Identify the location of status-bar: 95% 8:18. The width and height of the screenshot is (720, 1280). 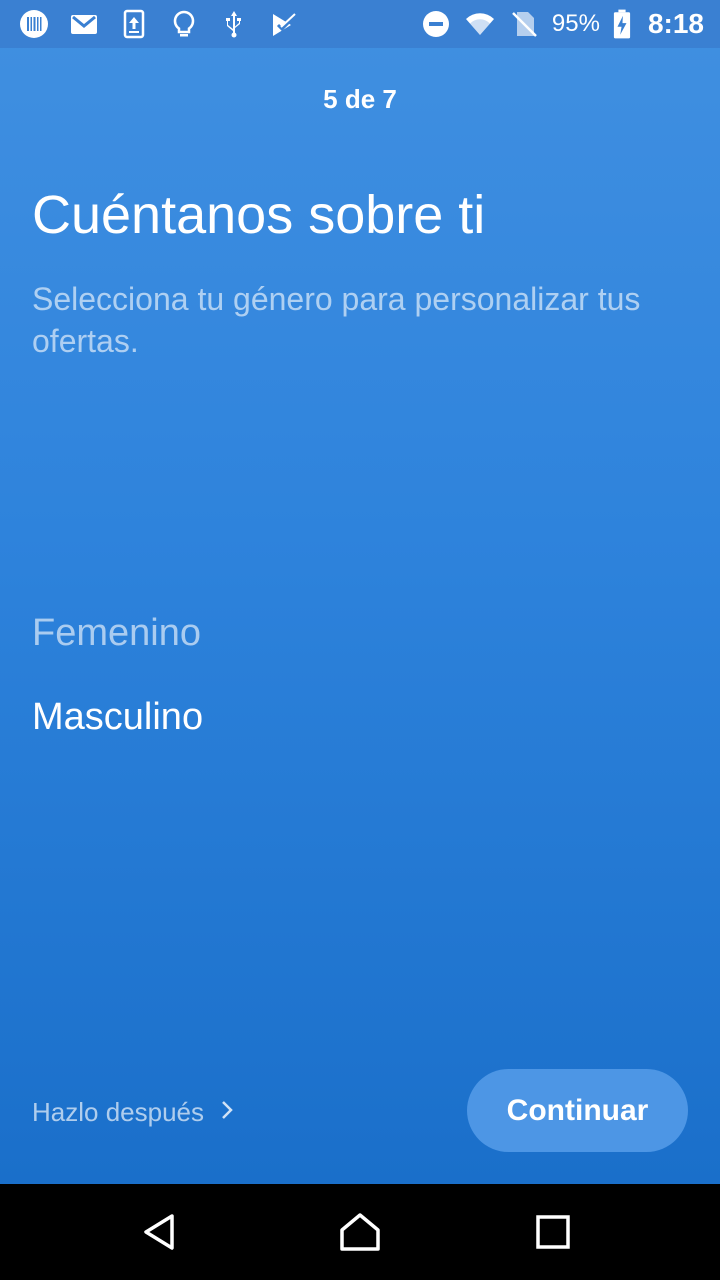
(360, 24).